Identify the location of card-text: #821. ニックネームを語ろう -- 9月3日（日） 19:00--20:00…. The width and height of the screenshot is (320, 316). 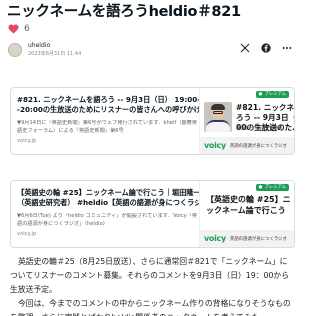
(109, 119).